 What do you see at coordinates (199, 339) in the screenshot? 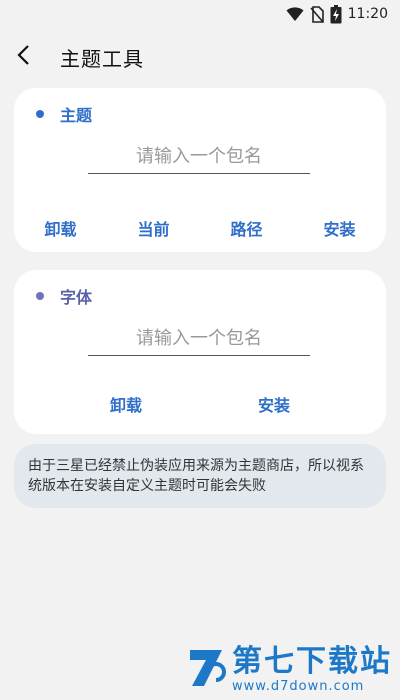
I see `font-package-input` at bounding box center [199, 339].